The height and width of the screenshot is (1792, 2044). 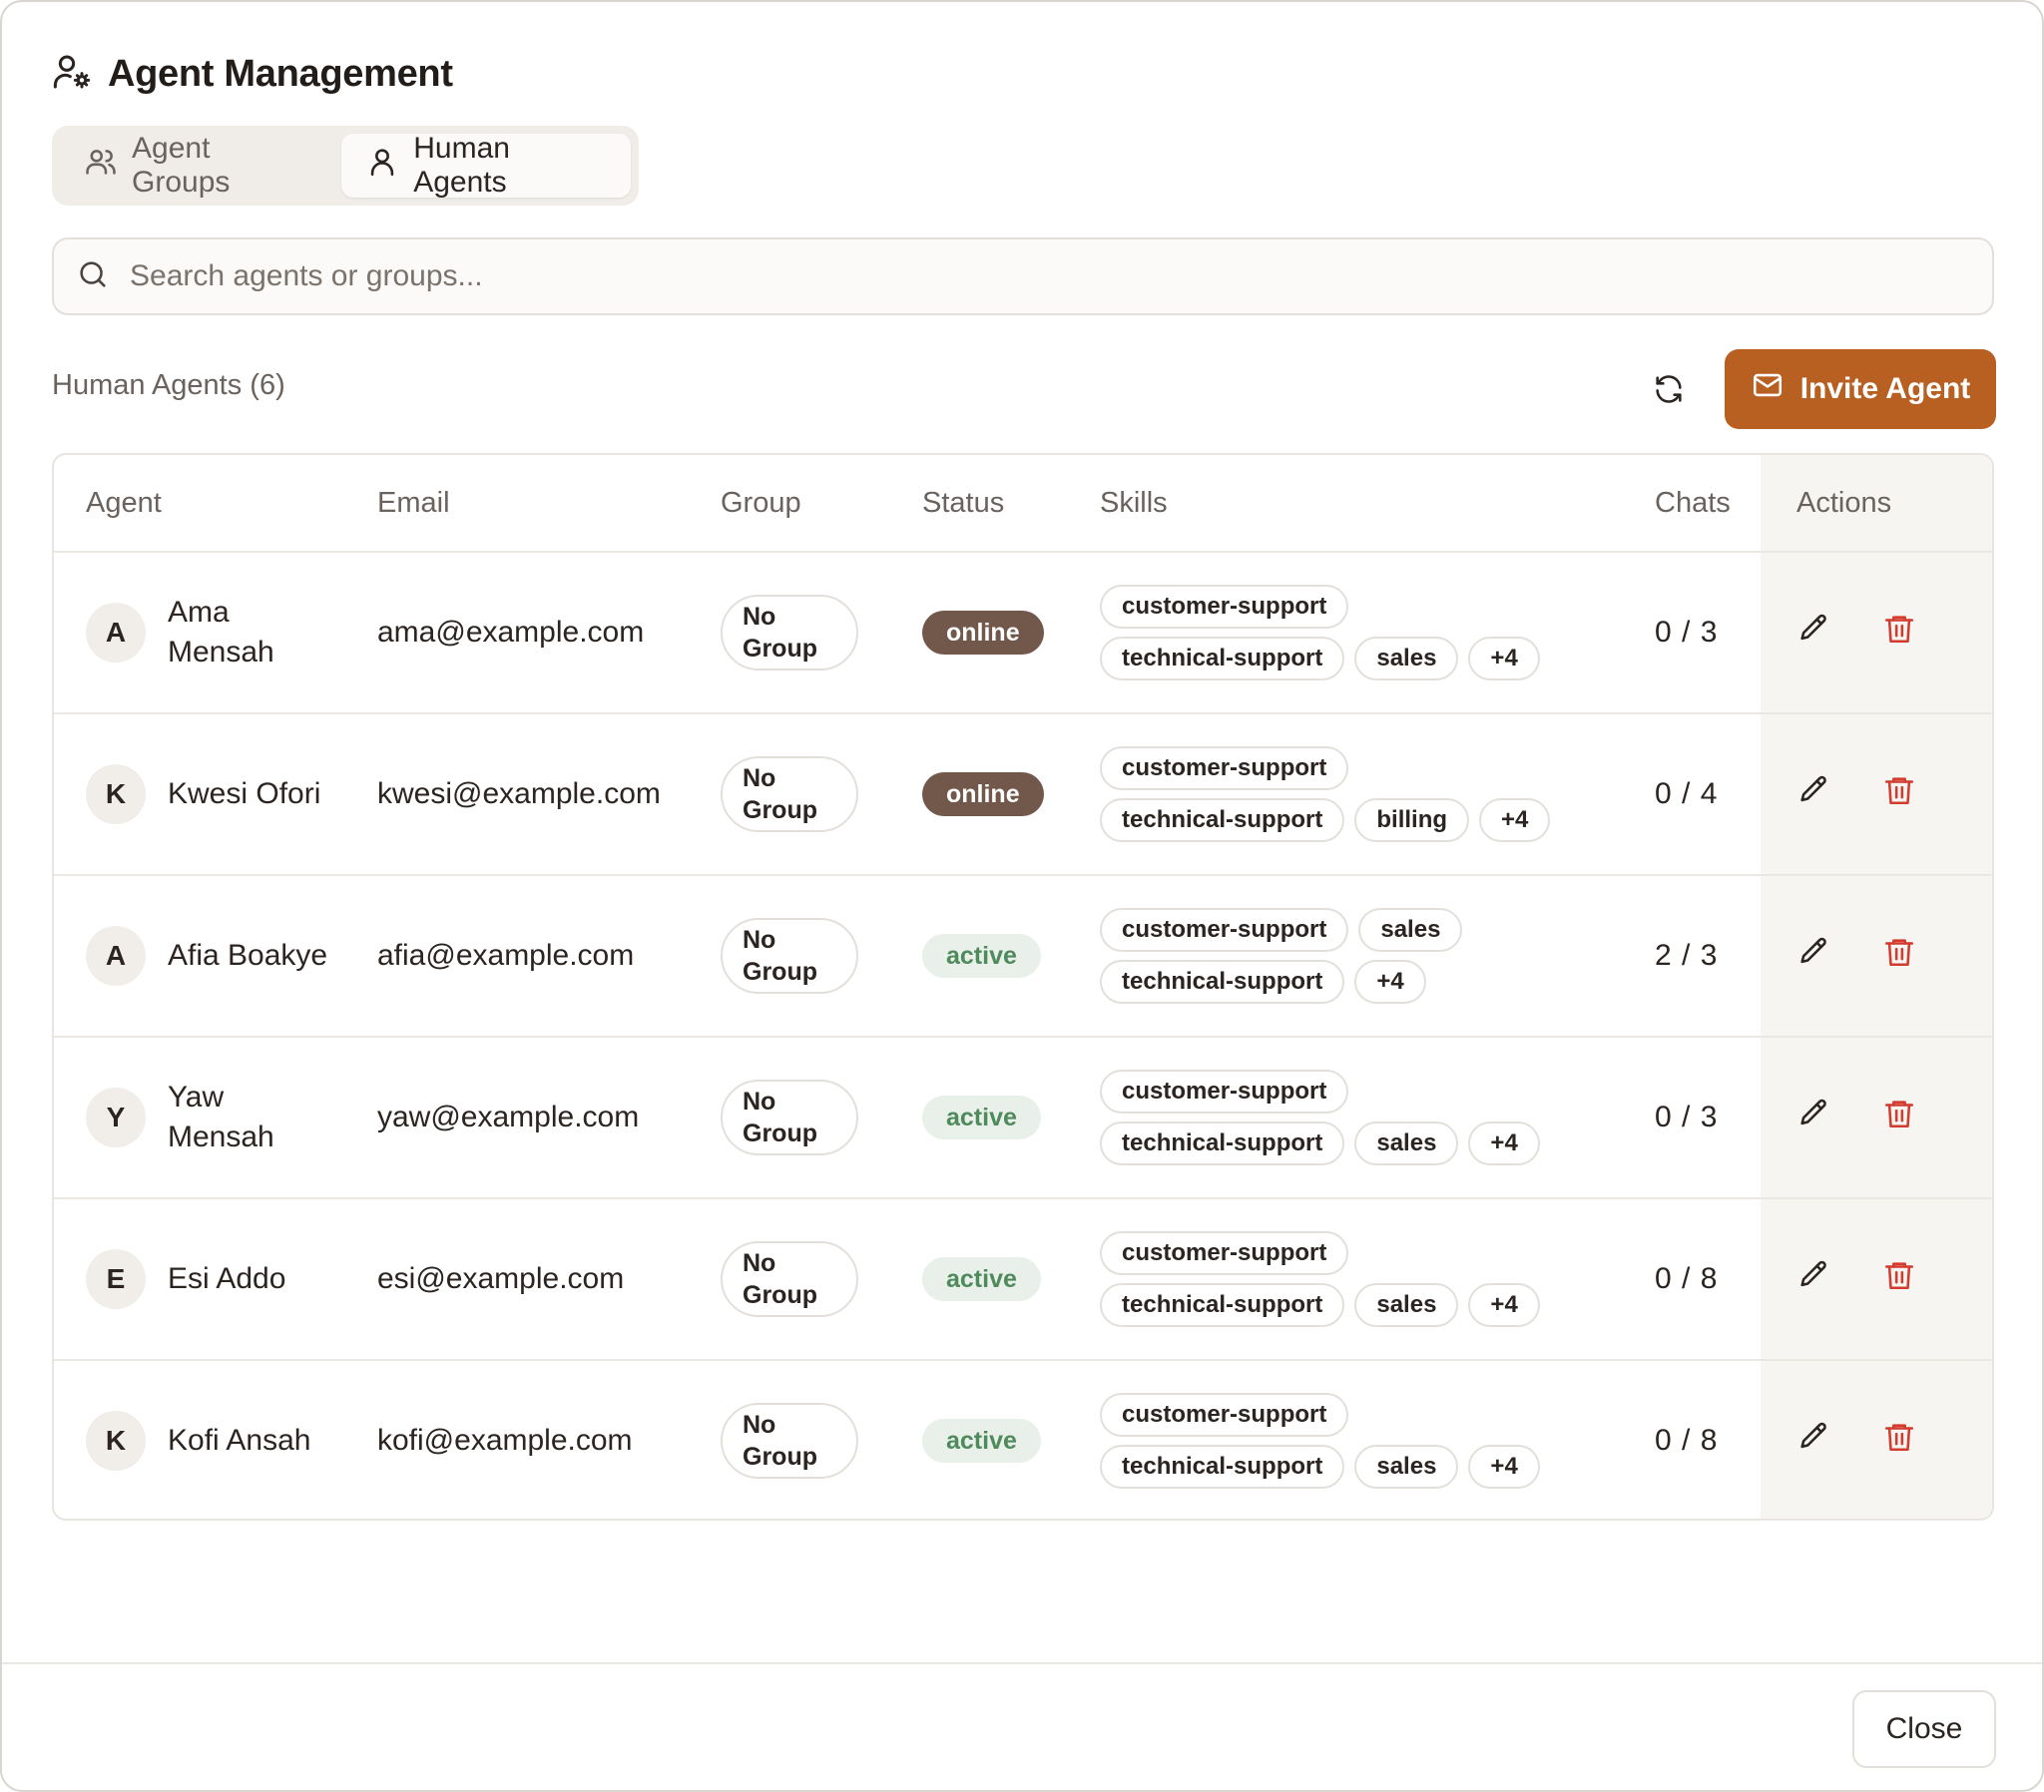 What do you see at coordinates (508, 1117) in the screenshot?
I see `agent-email: yaw@example.com` at bounding box center [508, 1117].